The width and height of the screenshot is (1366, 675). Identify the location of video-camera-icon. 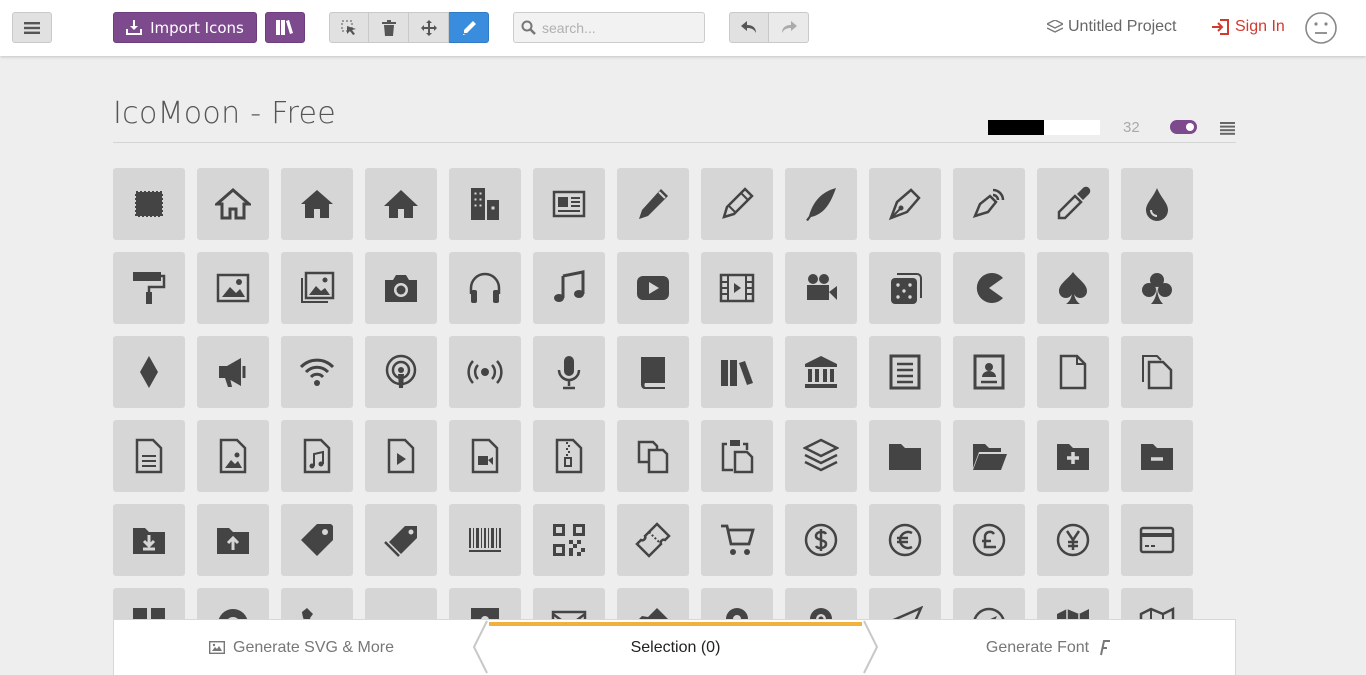
(822, 287).